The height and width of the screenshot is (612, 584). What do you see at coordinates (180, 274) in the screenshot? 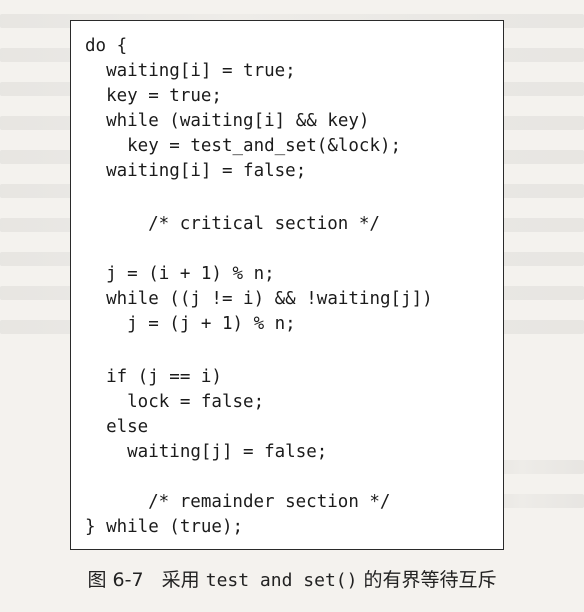
I see `code-line: j = (i + 1) % n;` at bounding box center [180, 274].